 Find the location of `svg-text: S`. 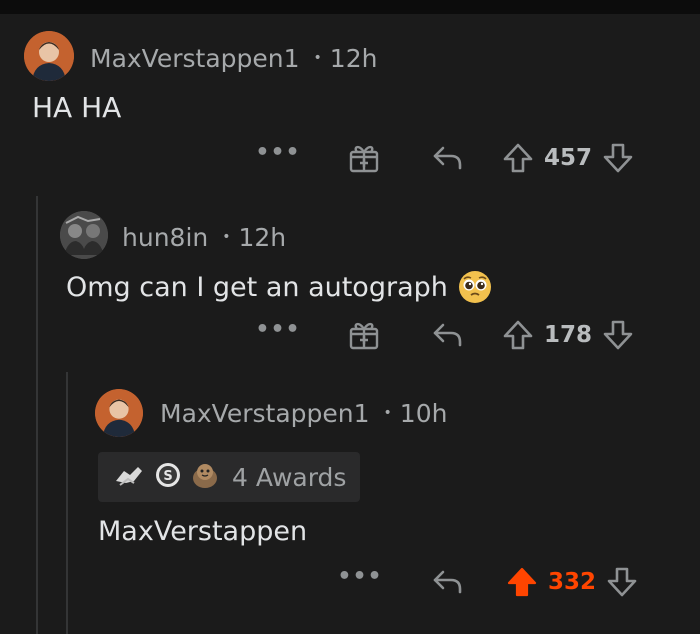

svg-text: S is located at coordinates (167, 476).